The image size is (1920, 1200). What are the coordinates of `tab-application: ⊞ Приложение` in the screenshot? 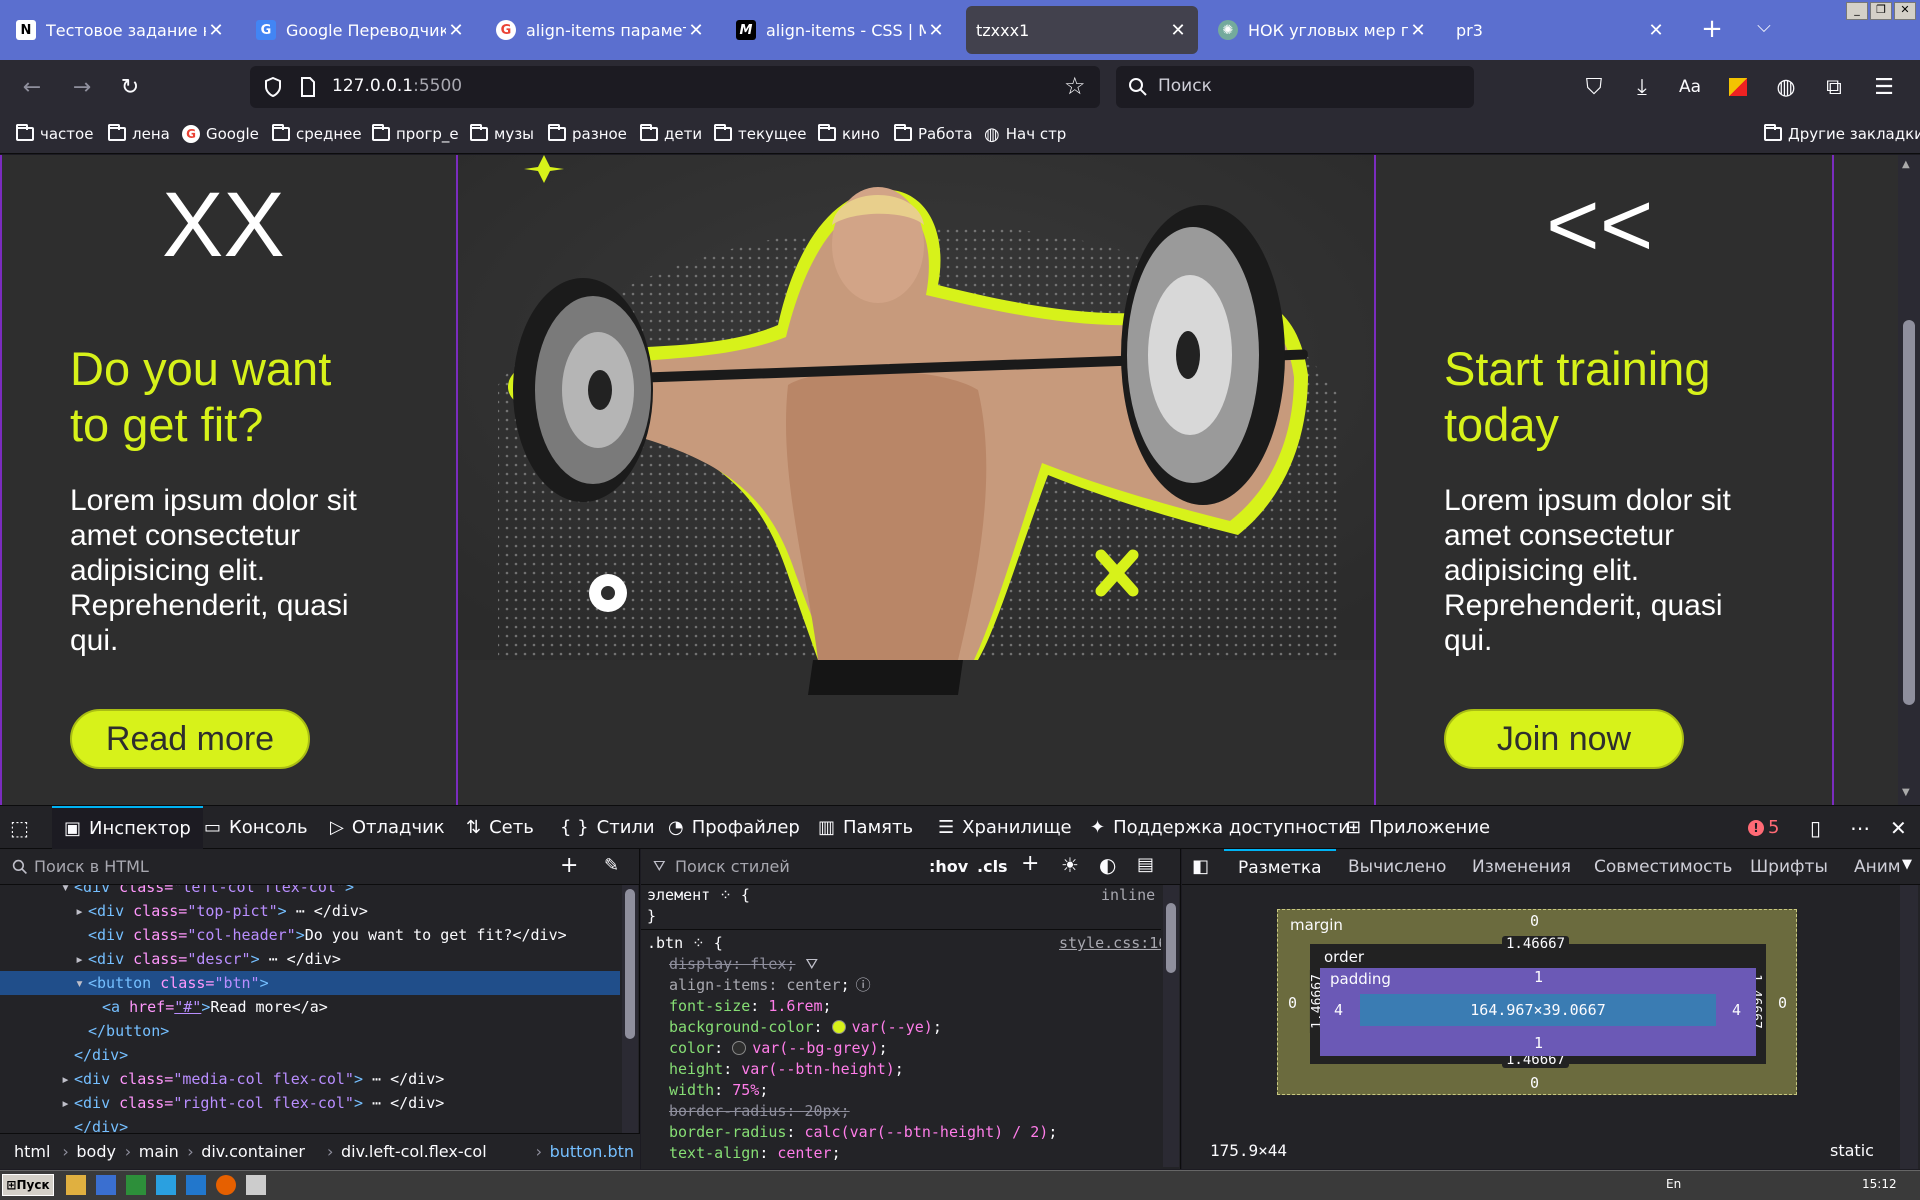 It's located at (1418, 827).